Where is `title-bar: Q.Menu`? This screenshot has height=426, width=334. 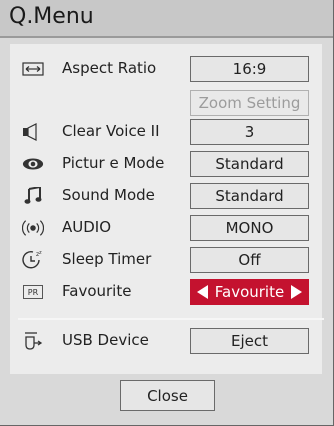
title-bar: Q.Menu is located at coordinates (166, 19).